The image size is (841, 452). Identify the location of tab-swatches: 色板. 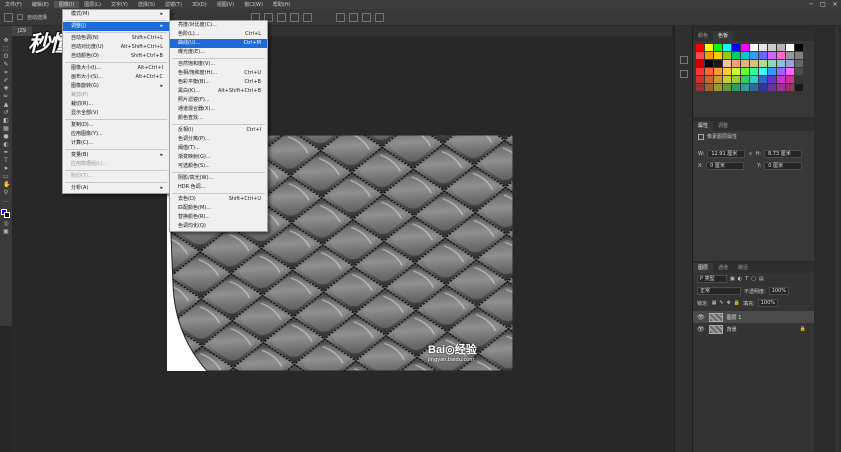
(723, 36).